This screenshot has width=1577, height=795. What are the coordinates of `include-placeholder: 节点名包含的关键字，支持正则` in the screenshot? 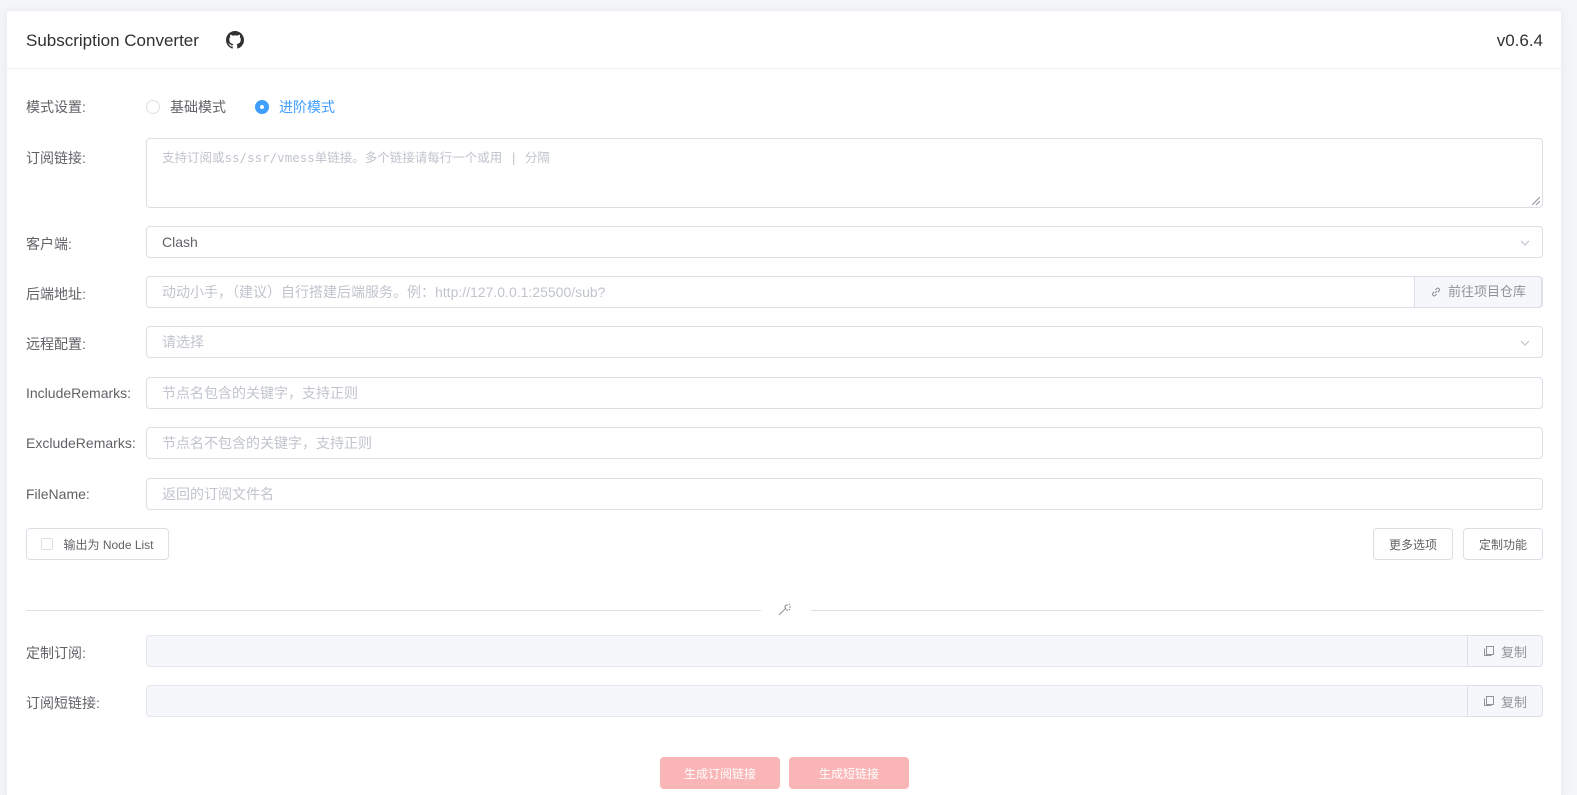 It's located at (260, 393).